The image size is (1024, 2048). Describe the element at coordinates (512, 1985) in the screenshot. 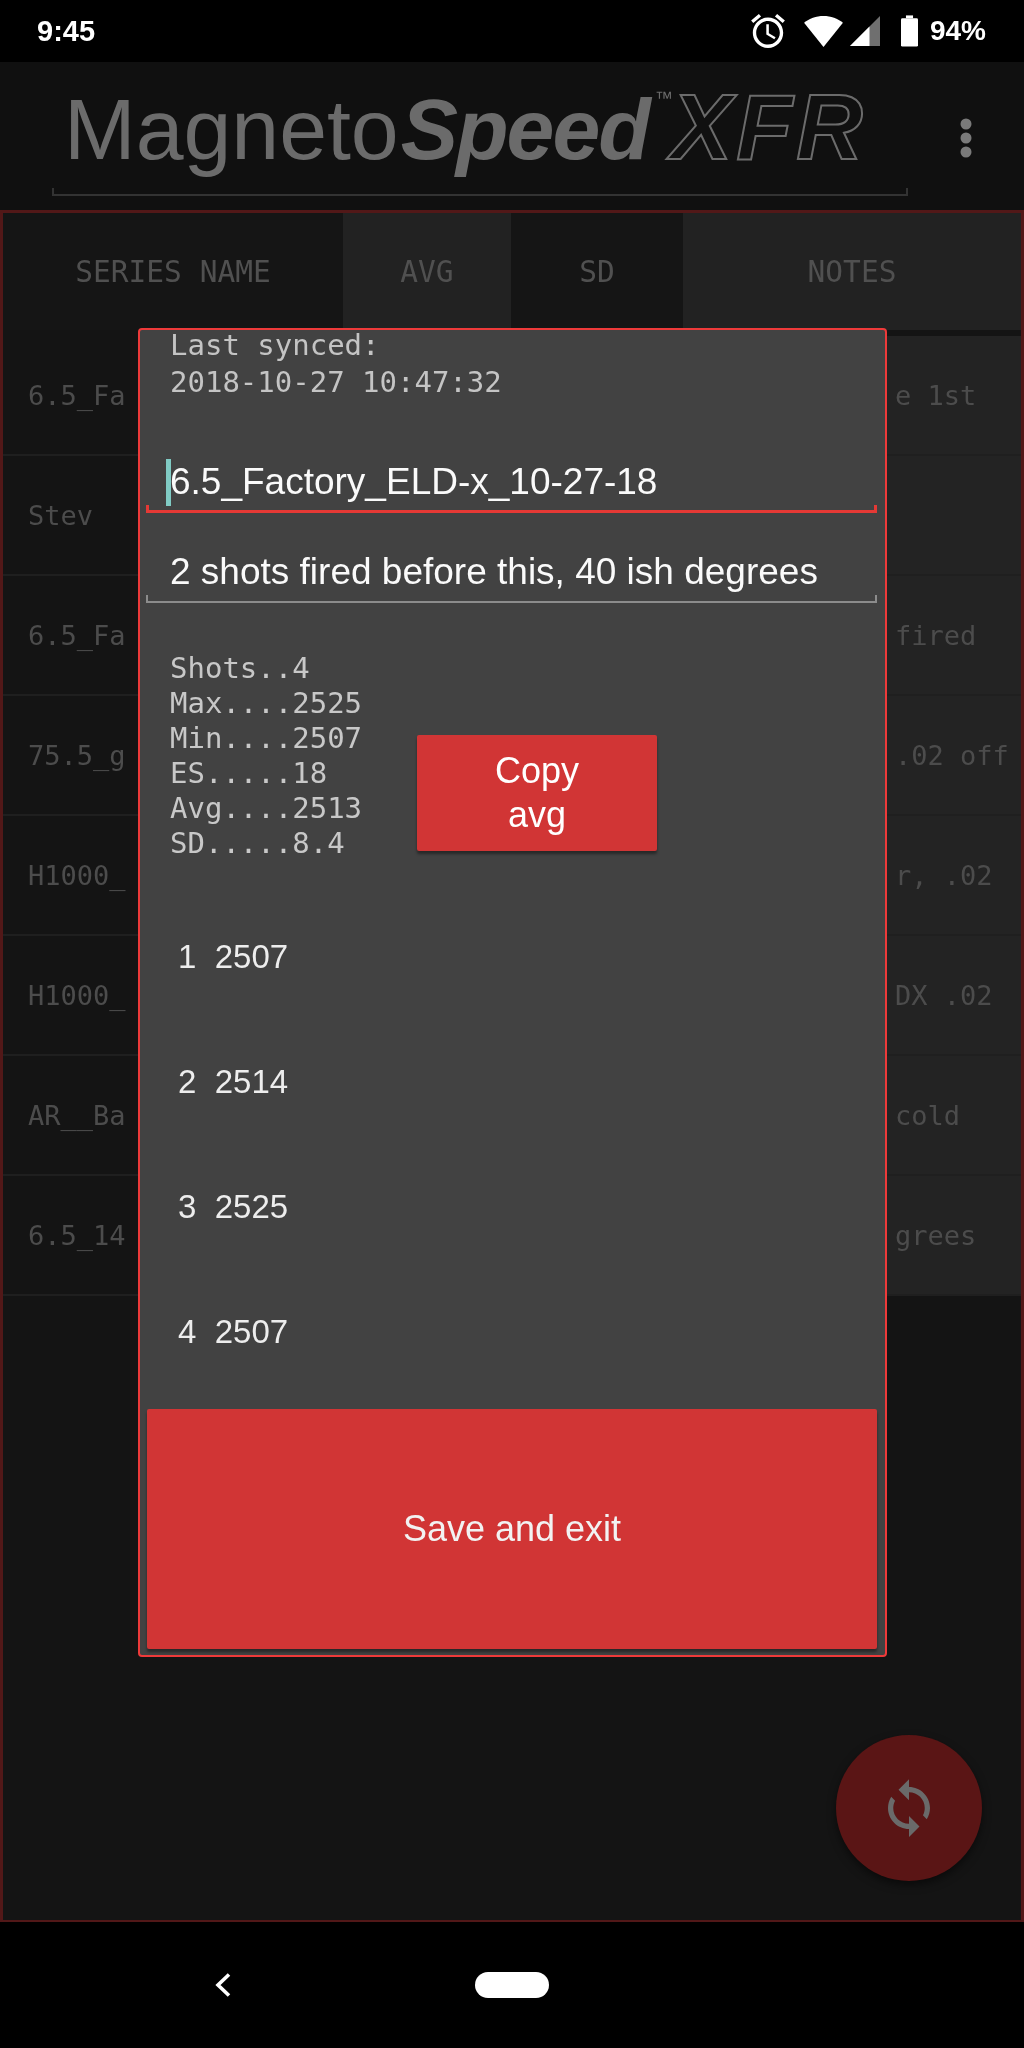

I see `home-button` at that location.